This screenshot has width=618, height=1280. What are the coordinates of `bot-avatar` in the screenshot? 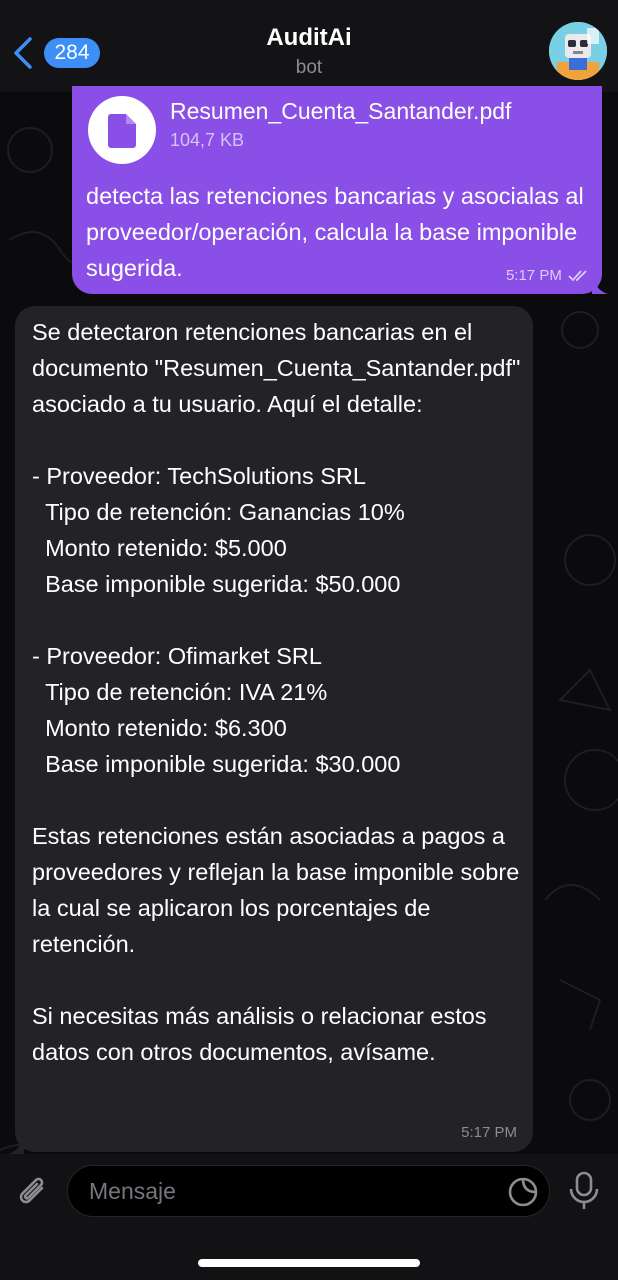 It's located at (578, 51).